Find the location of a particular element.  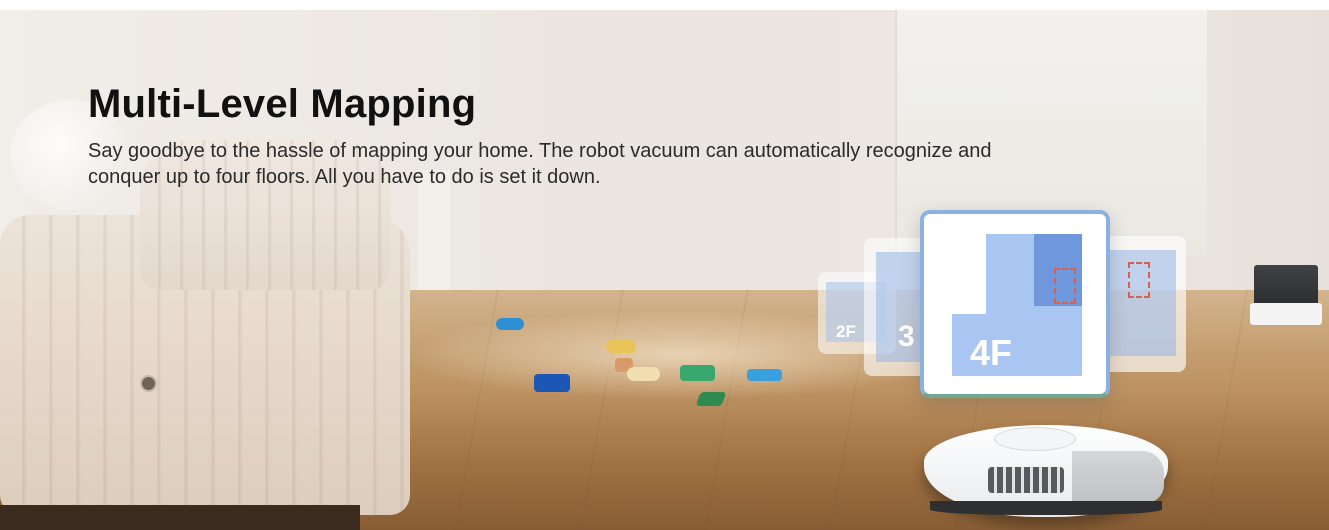

toy-block-darkblue is located at coordinates (552, 383).